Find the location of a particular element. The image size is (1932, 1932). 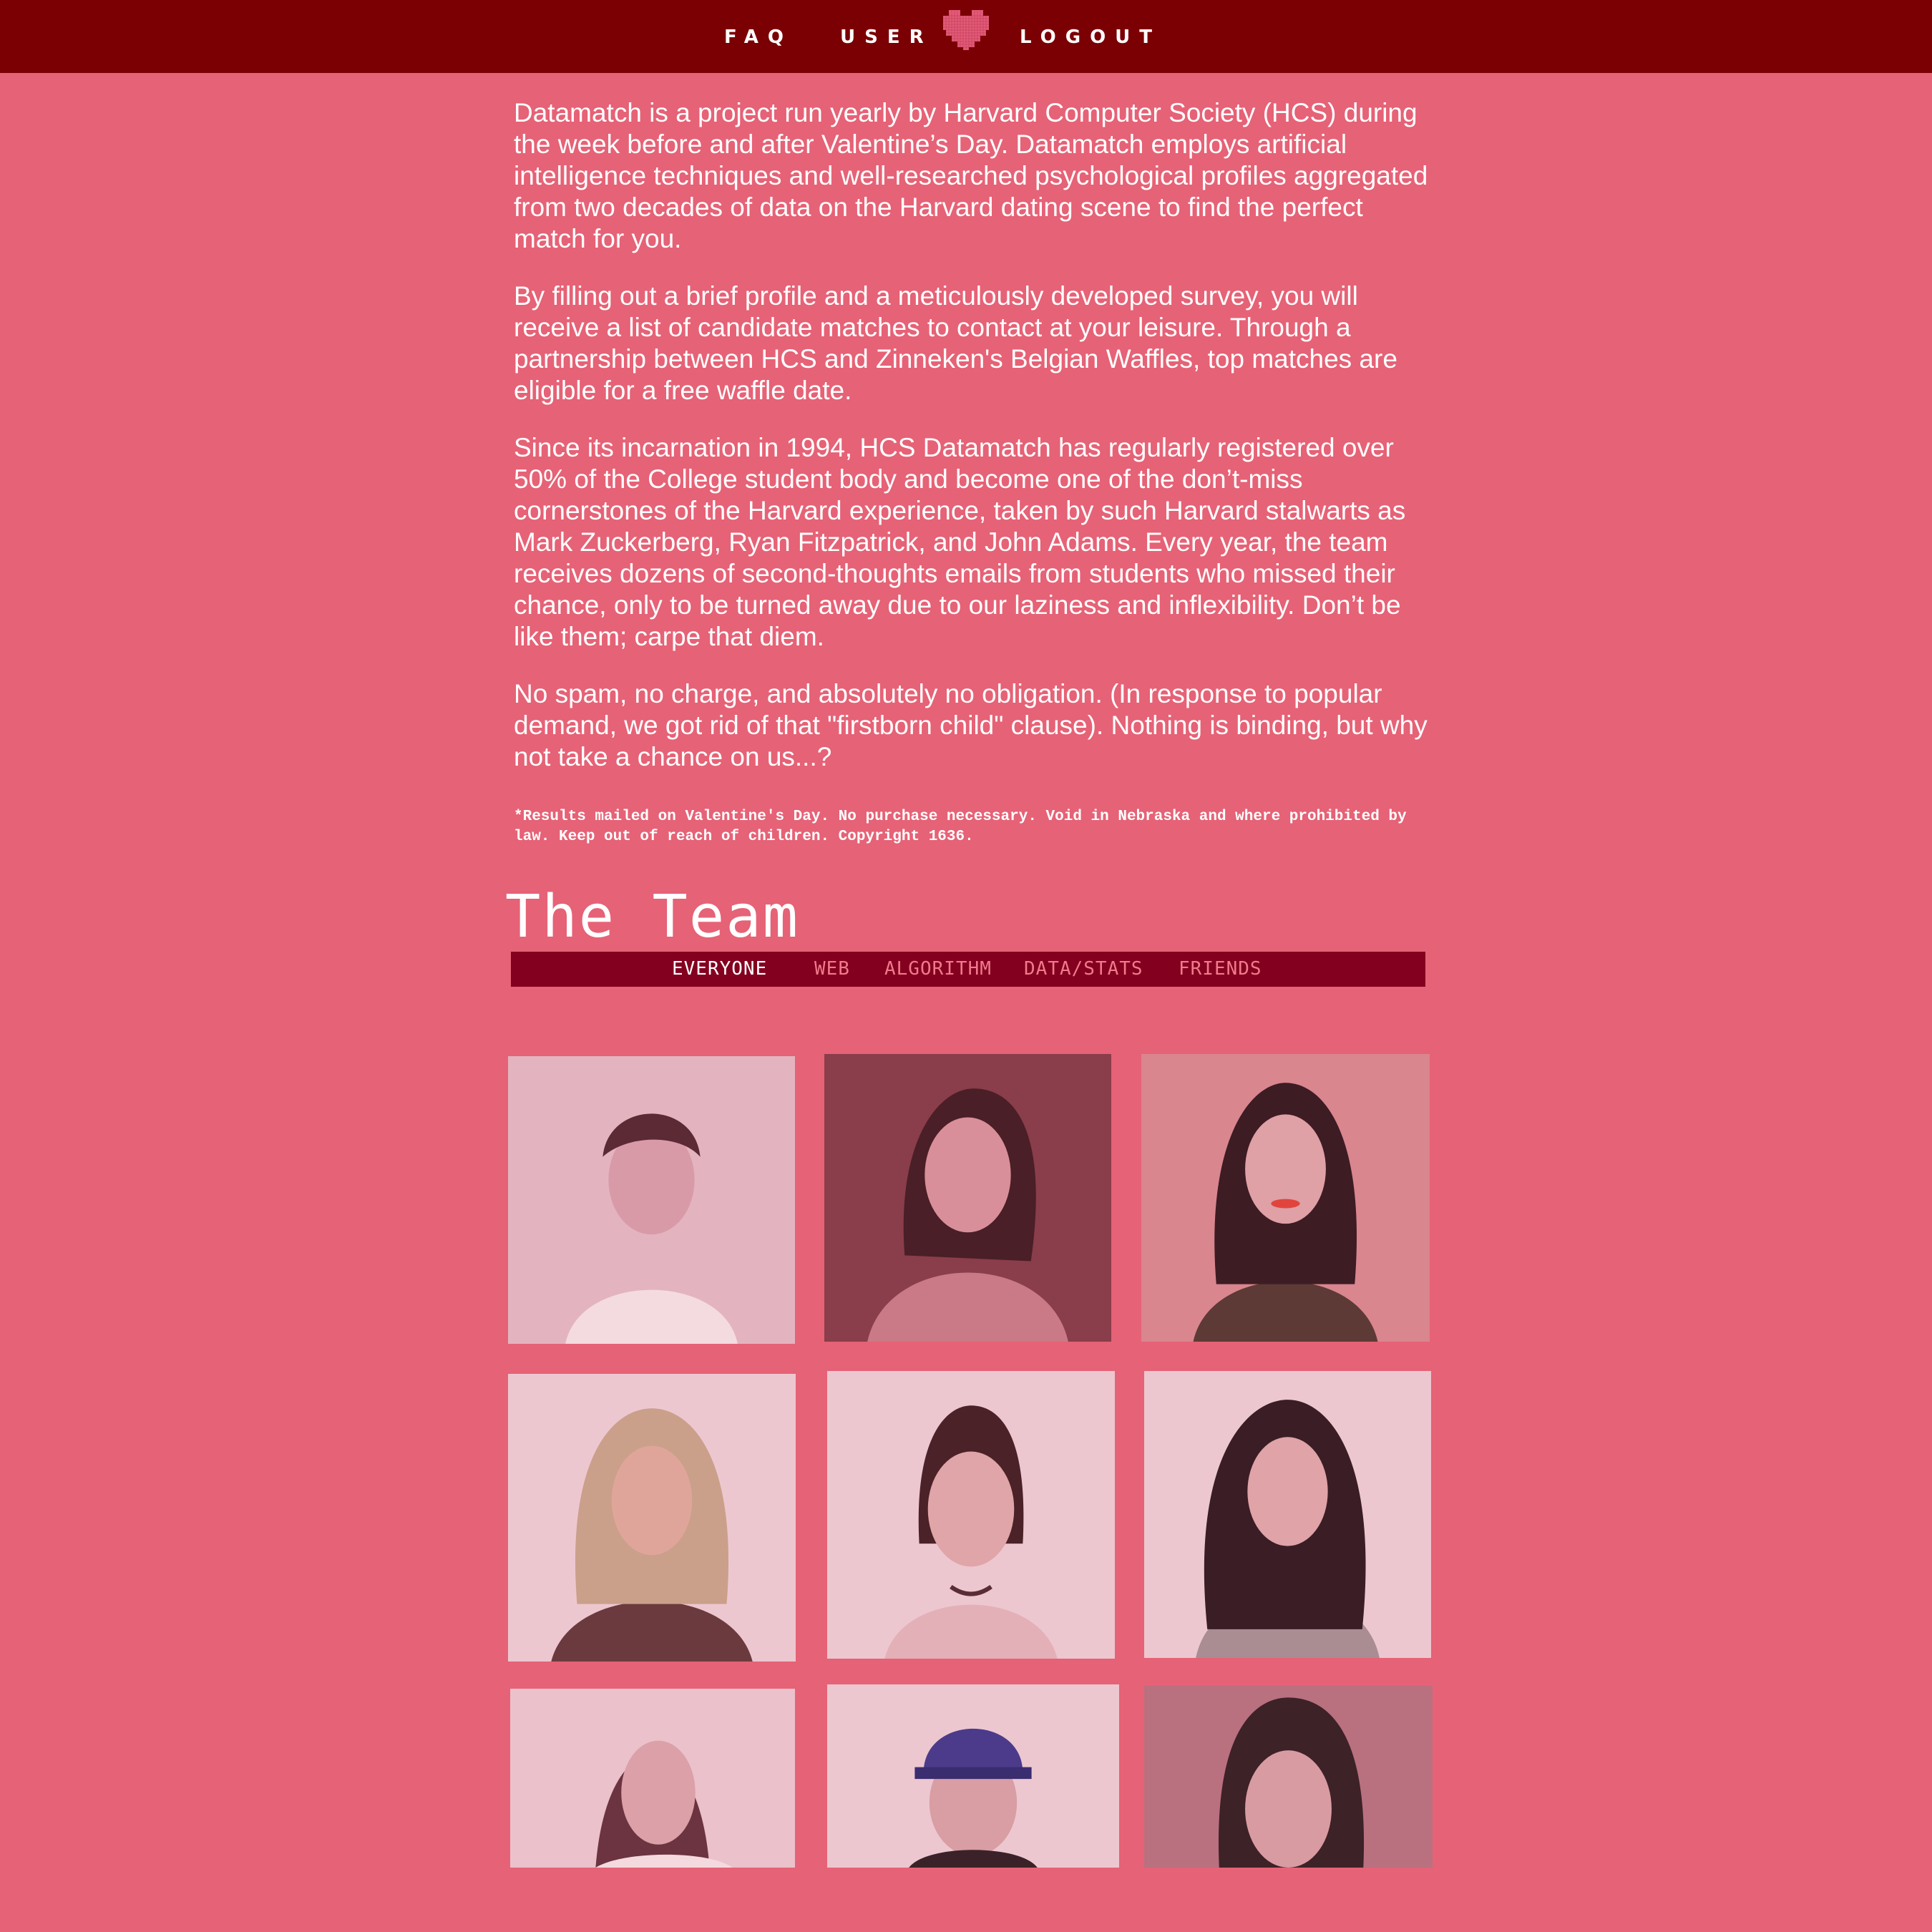

tab-everyone: EVERYONE is located at coordinates (719, 969).